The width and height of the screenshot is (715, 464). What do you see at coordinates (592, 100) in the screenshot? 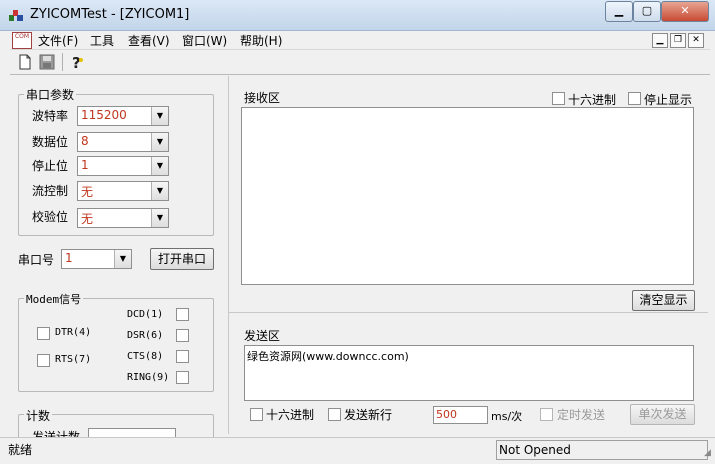
I see `receive-hex-label: 十六进制` at bounding box center [592, 100].